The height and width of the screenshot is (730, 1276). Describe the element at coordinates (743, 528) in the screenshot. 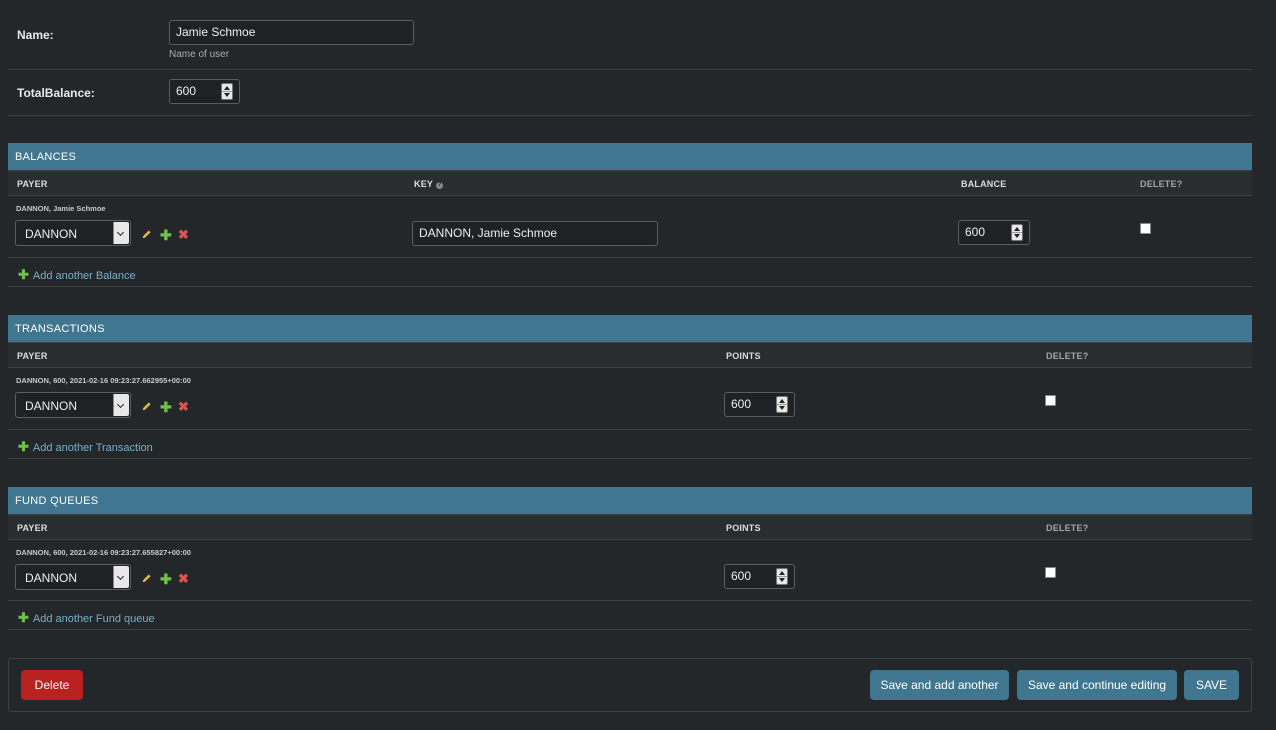

I see `fund-queues-col-points: POINTS` at that location.